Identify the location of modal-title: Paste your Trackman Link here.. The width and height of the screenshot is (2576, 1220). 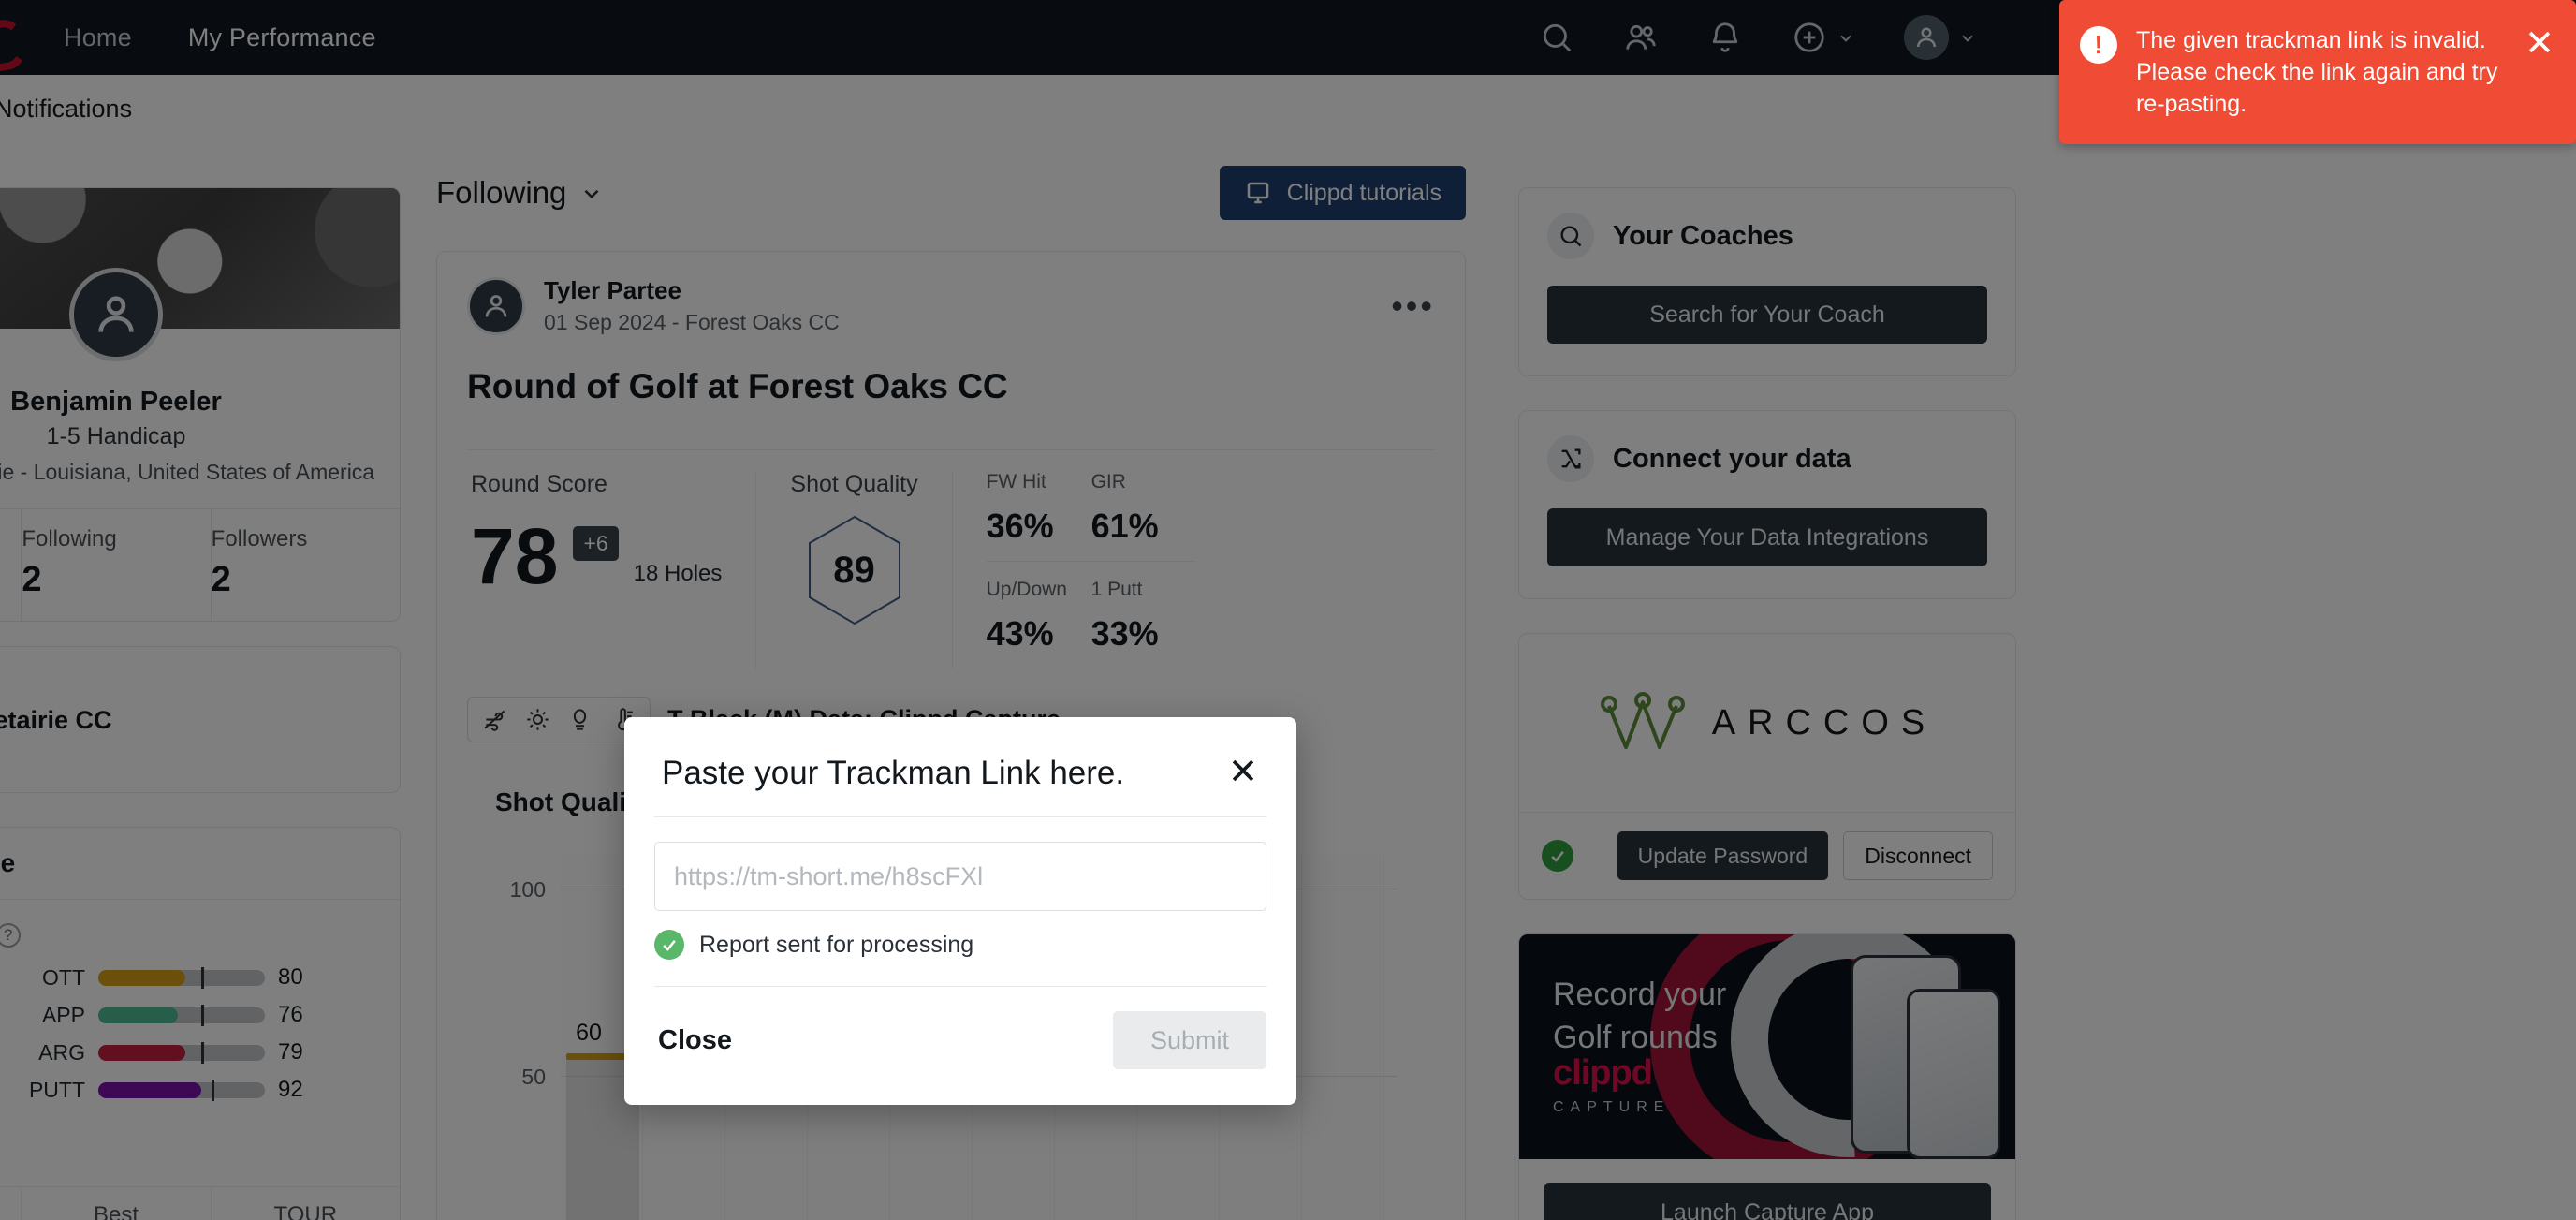
(893, 773).